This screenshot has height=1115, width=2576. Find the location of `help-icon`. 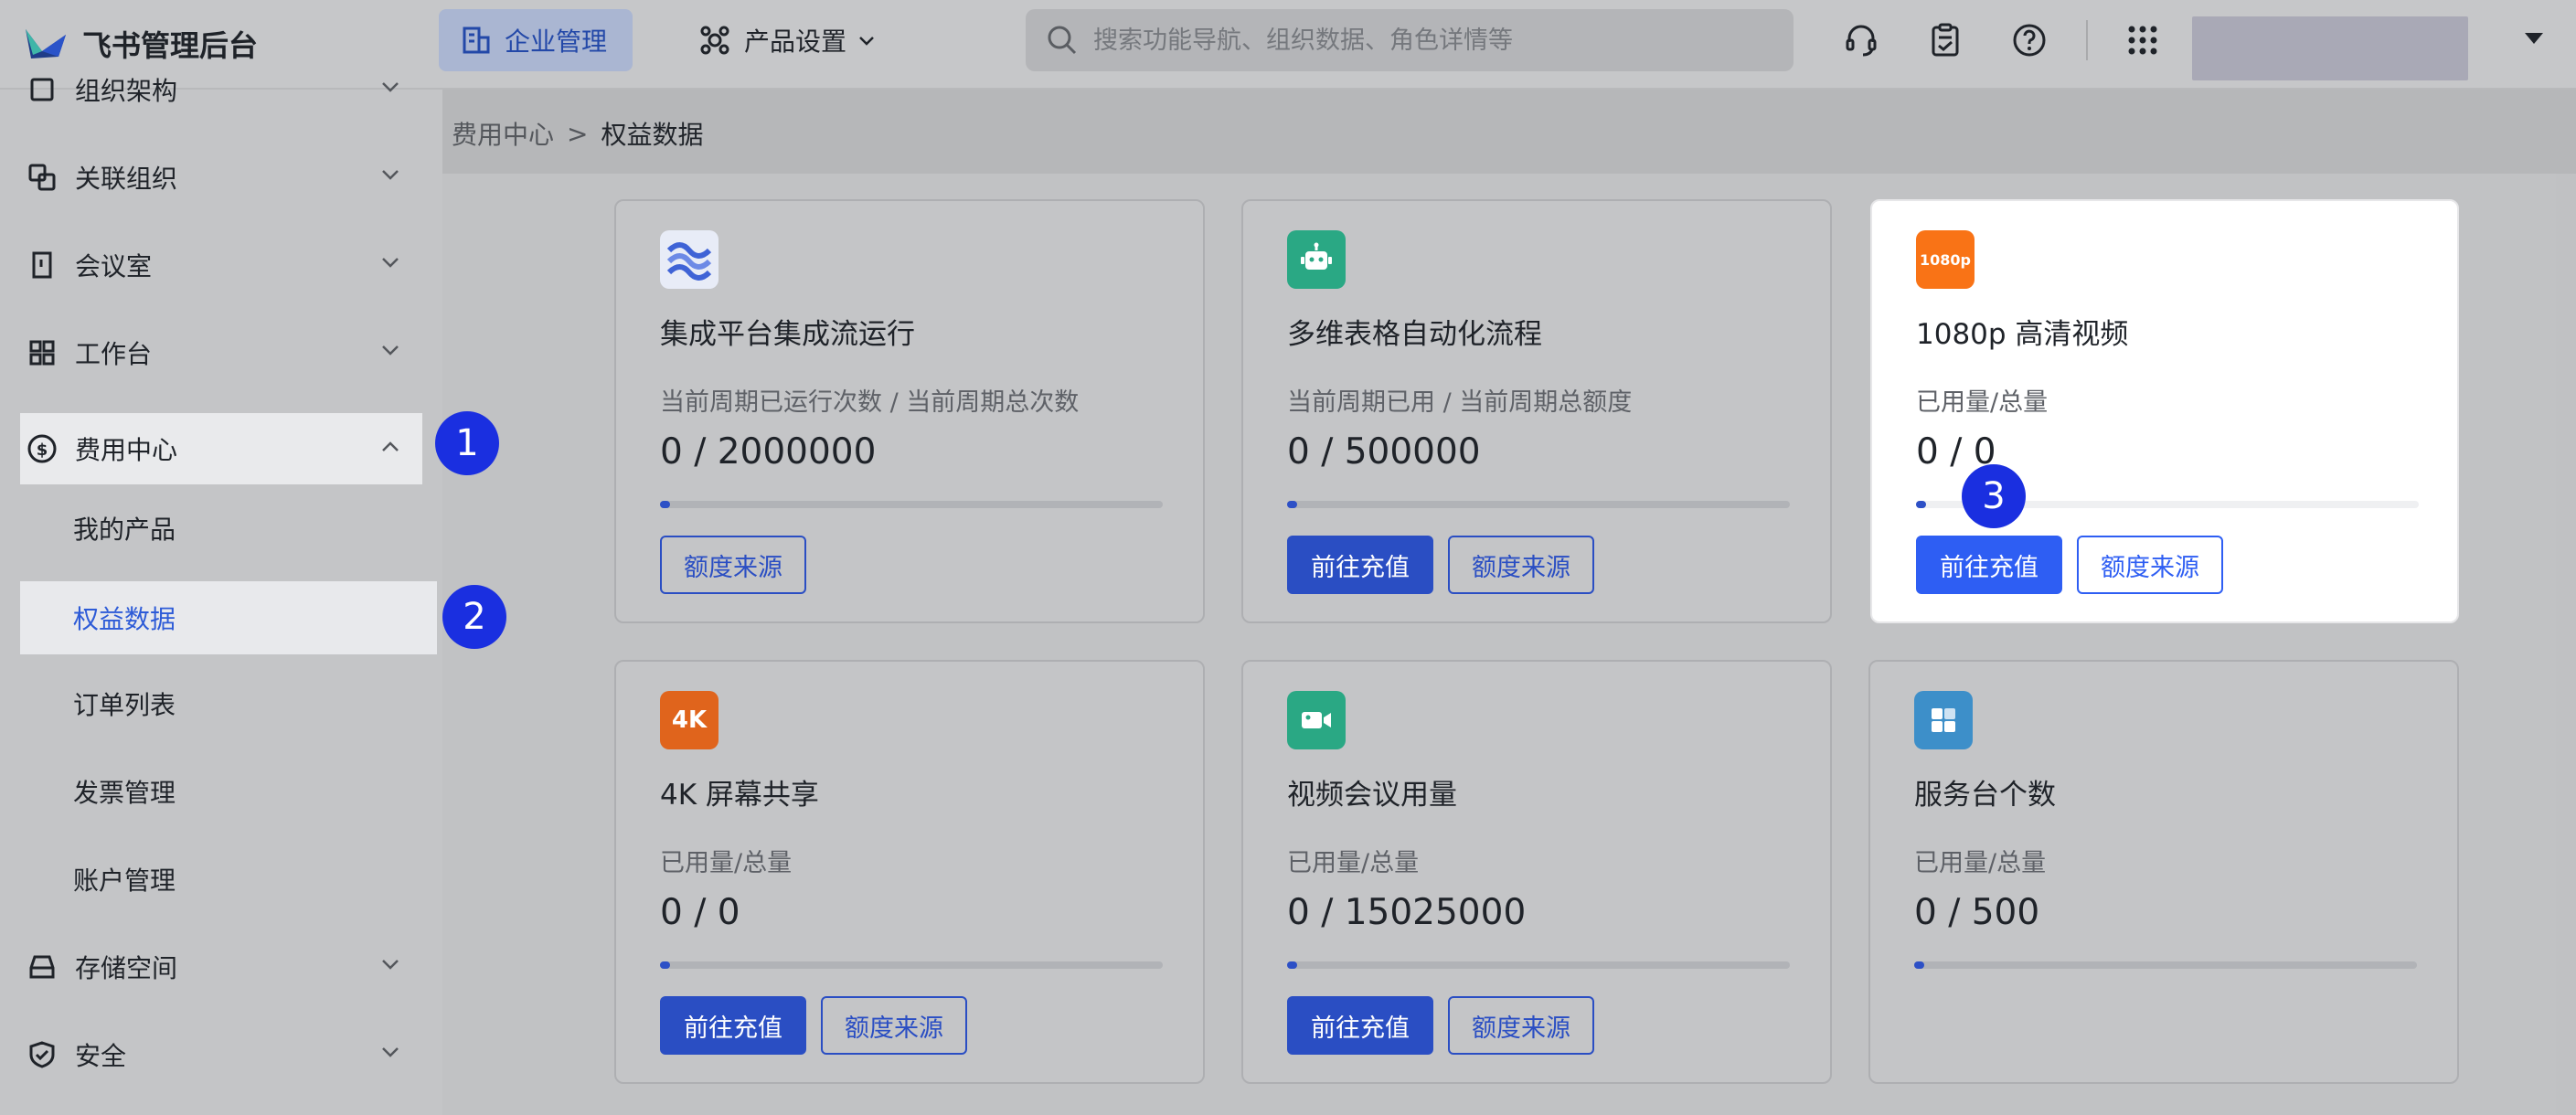

help-icon is located at coordinates (2029, 40).